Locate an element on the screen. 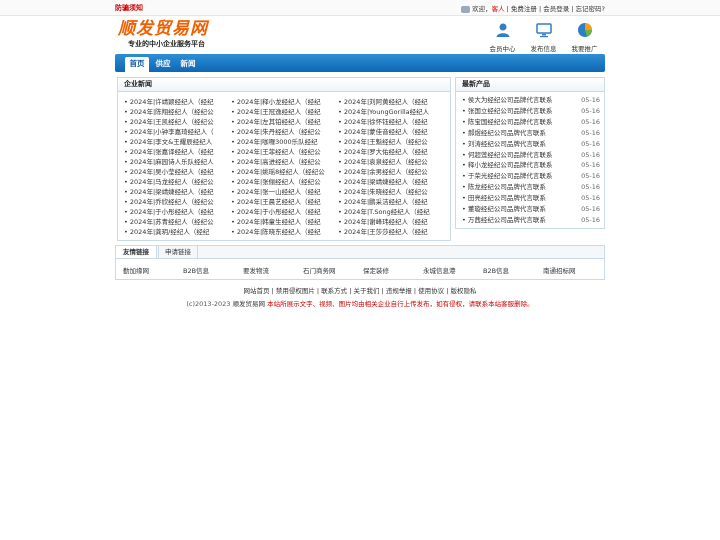  friend-link: 永城信息港 is located at coordinates (439, 270).